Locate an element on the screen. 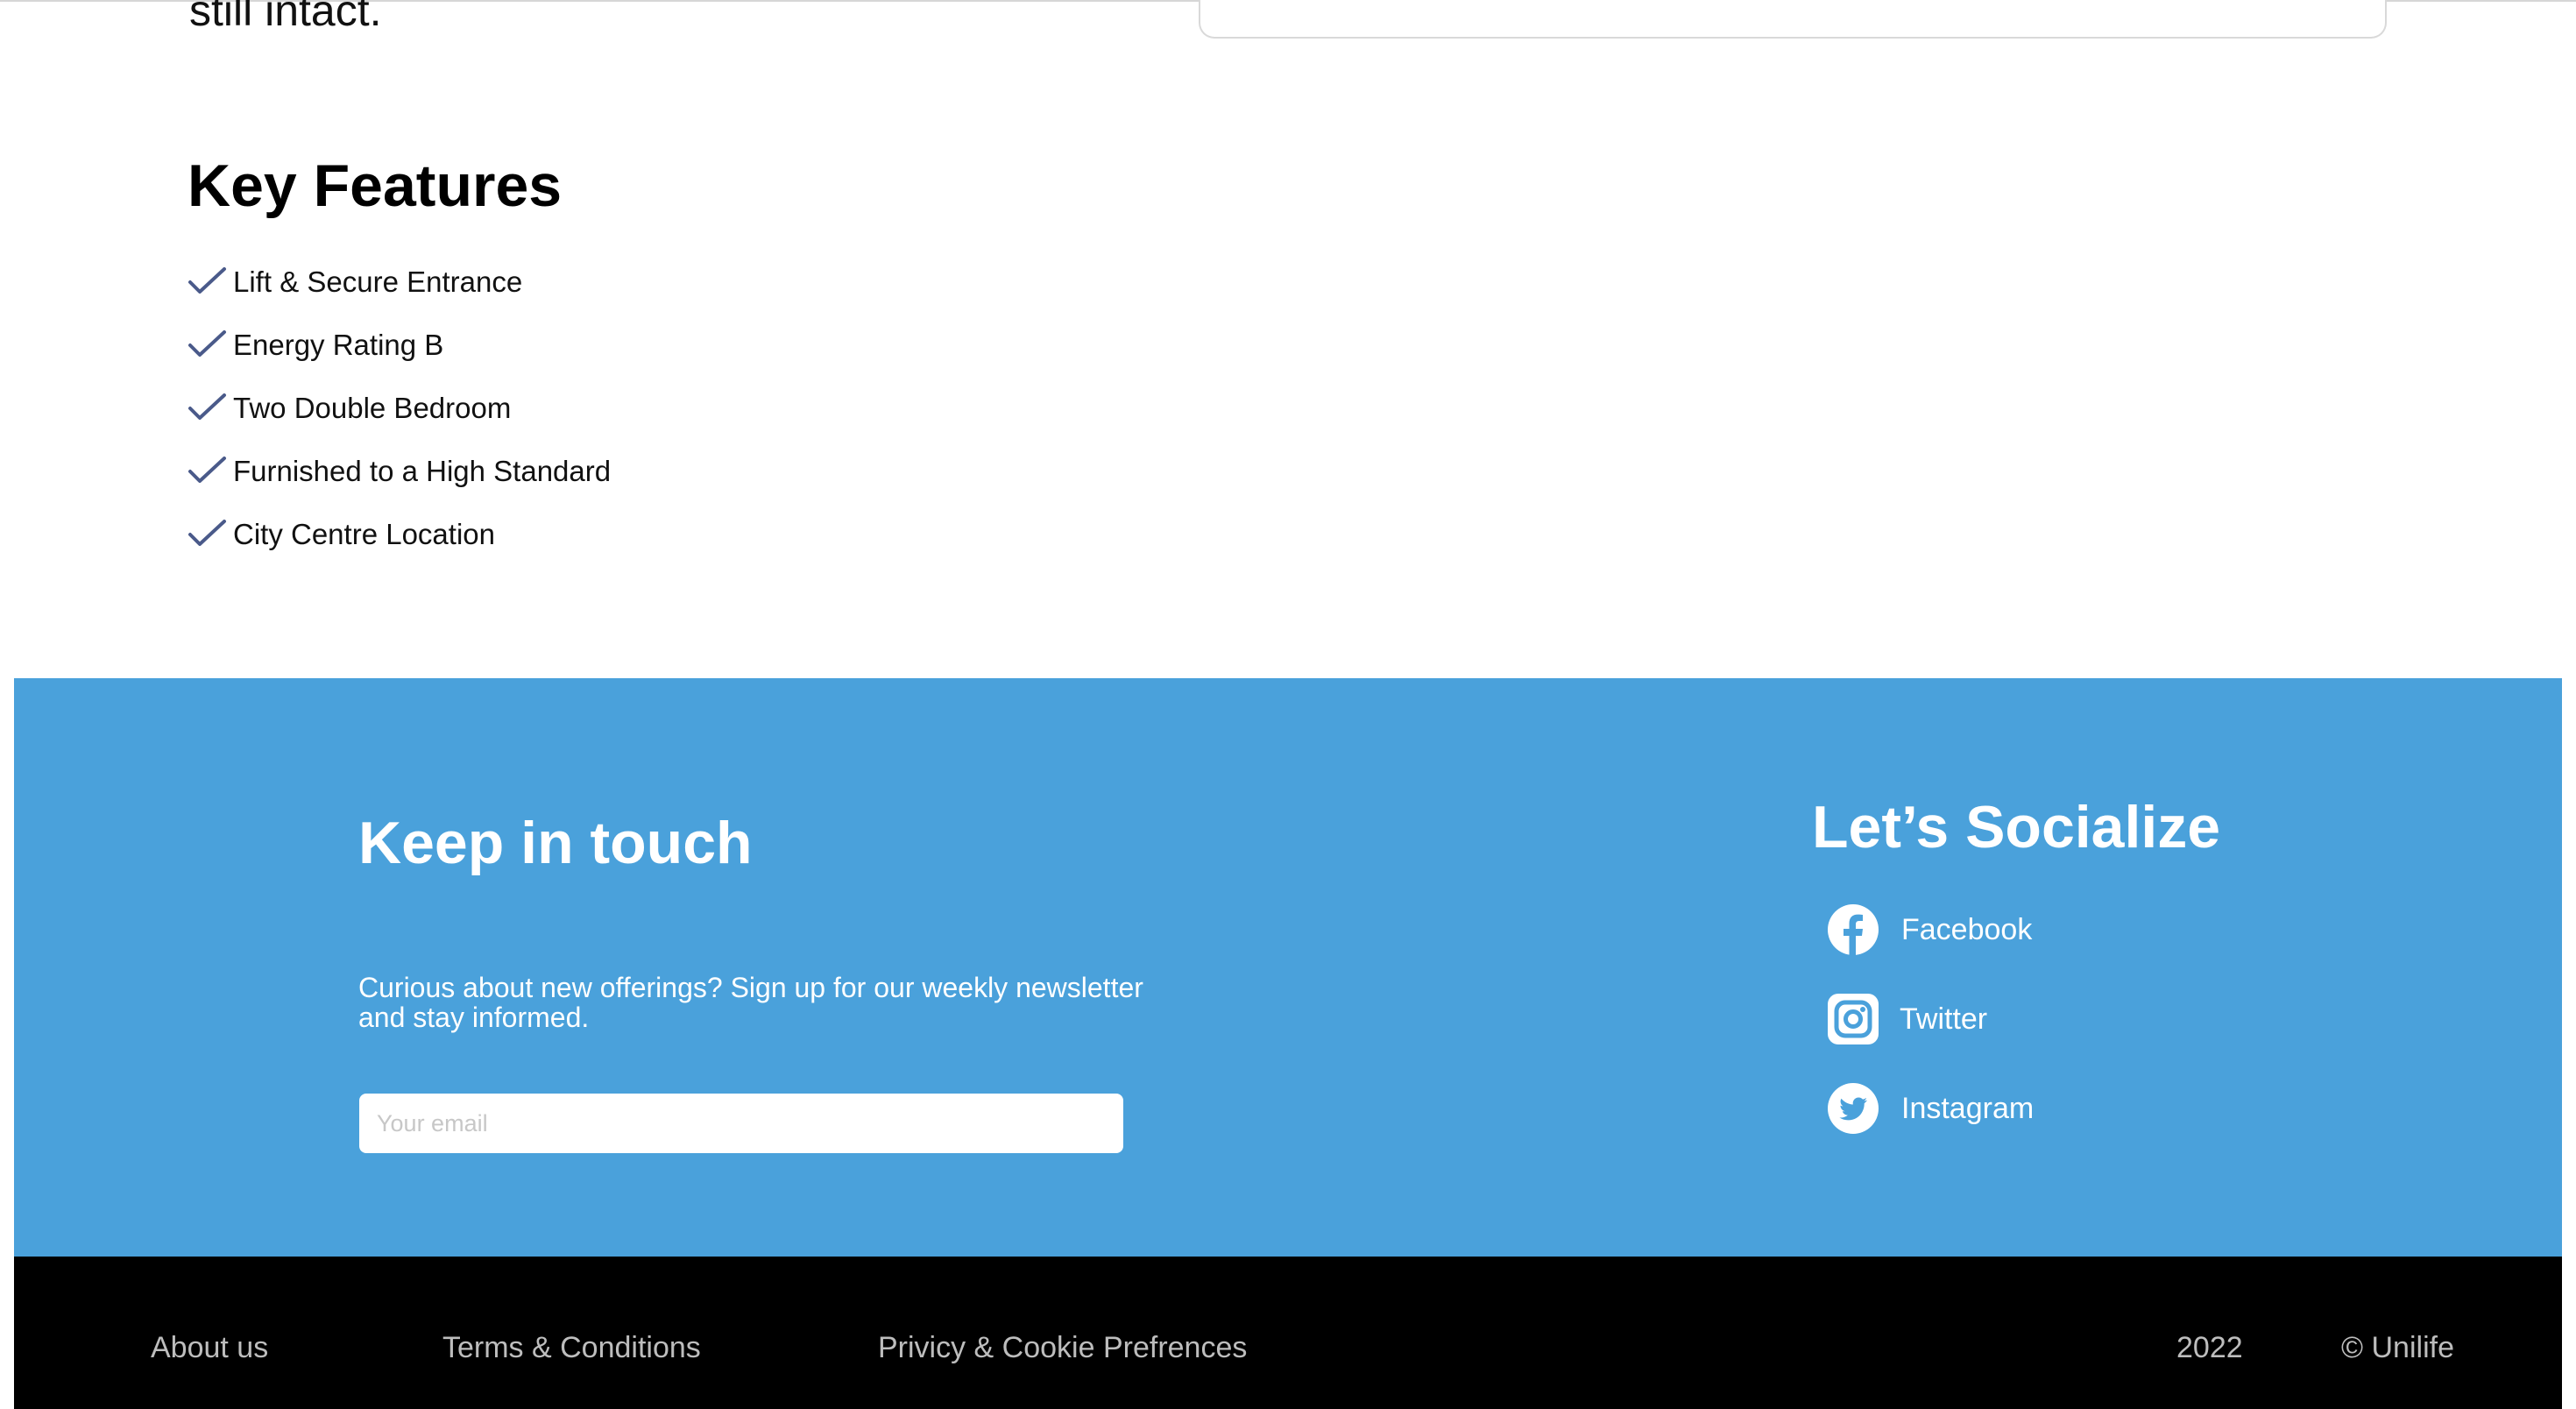  socialize-title: Let’s Socialize is located at coordinates (2016, 827).